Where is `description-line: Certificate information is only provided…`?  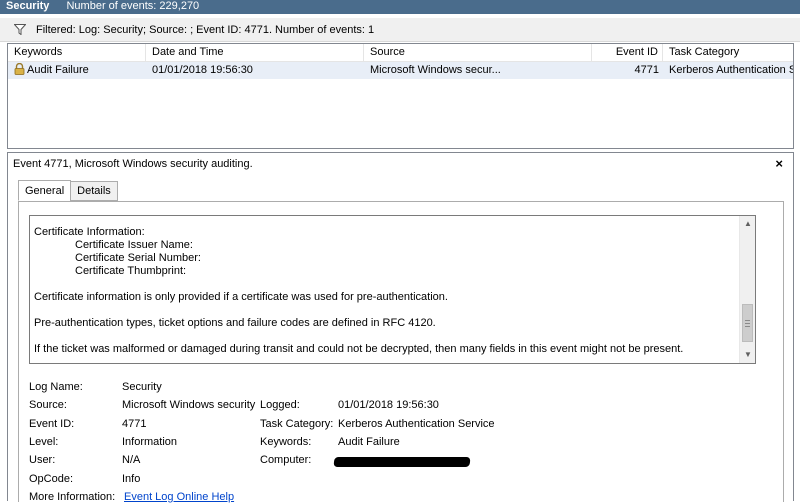
description-line: Certificate information is only provided… is located at coordinates (241, 297).